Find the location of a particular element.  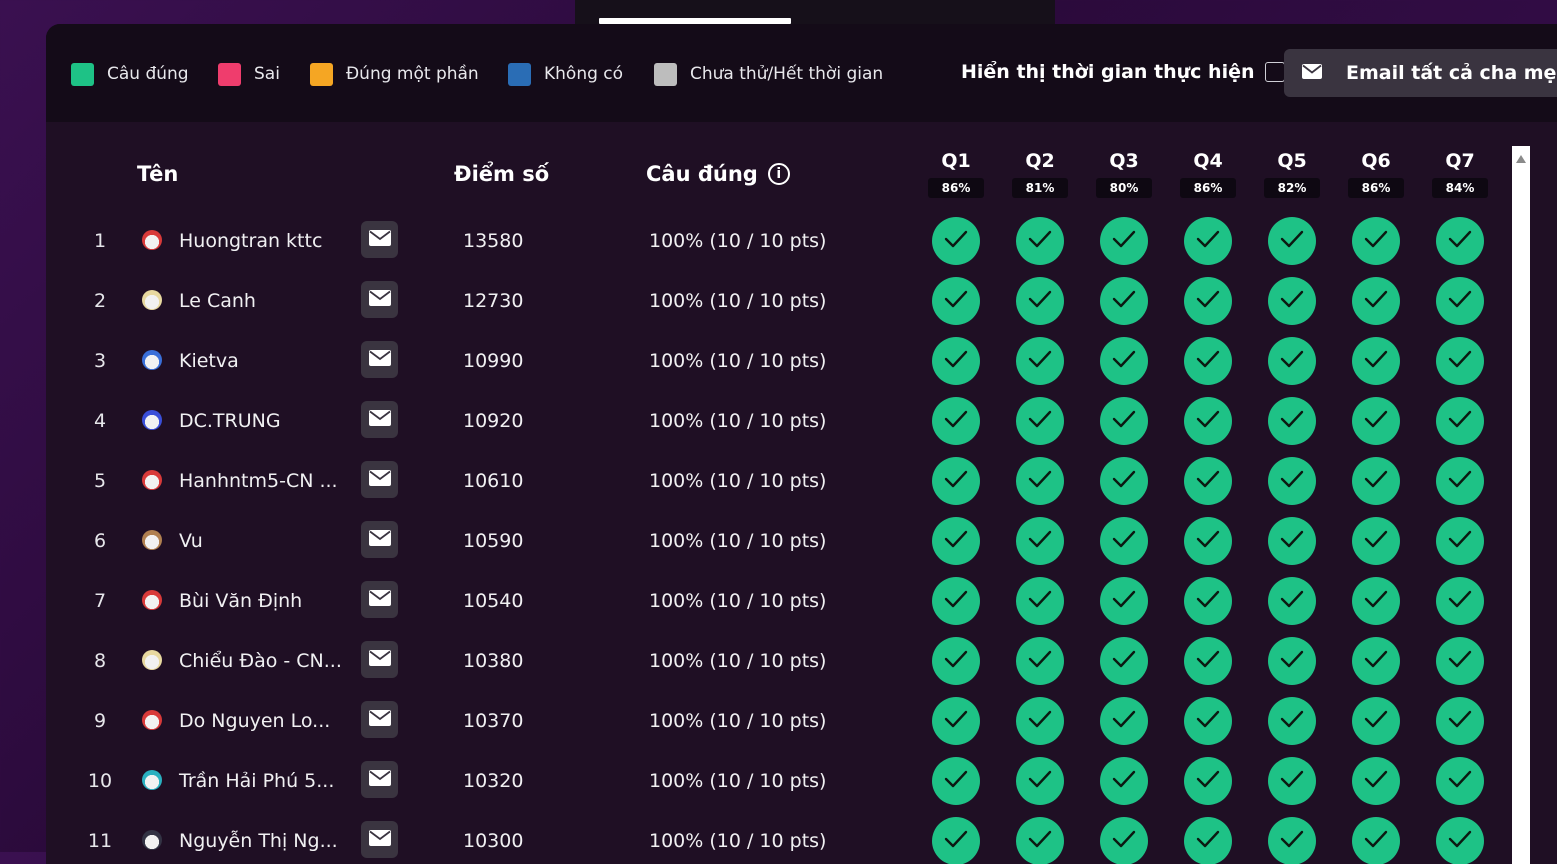

question-header-q7: Q7 84% is located at coordinates (1460, 174).